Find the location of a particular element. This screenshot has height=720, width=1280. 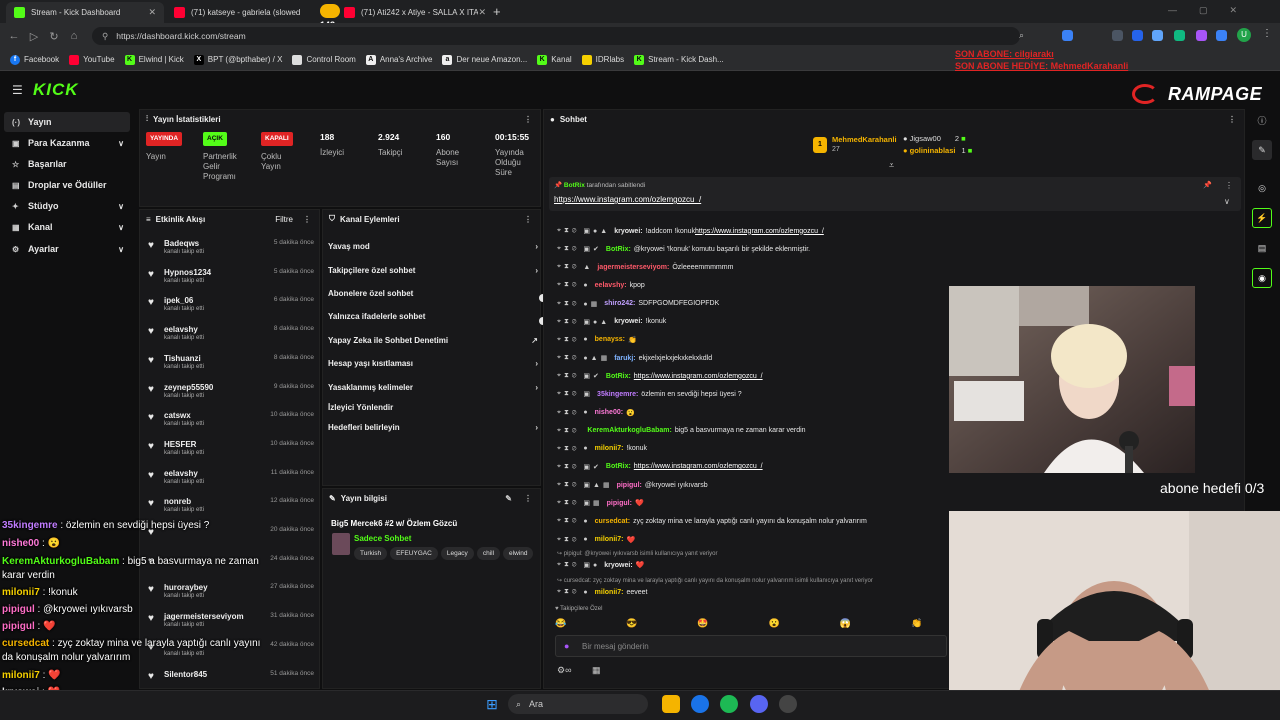

chat-message: ⌖⧗⊘ ● milonii7: !konuk is located at coordinates (752, 449).